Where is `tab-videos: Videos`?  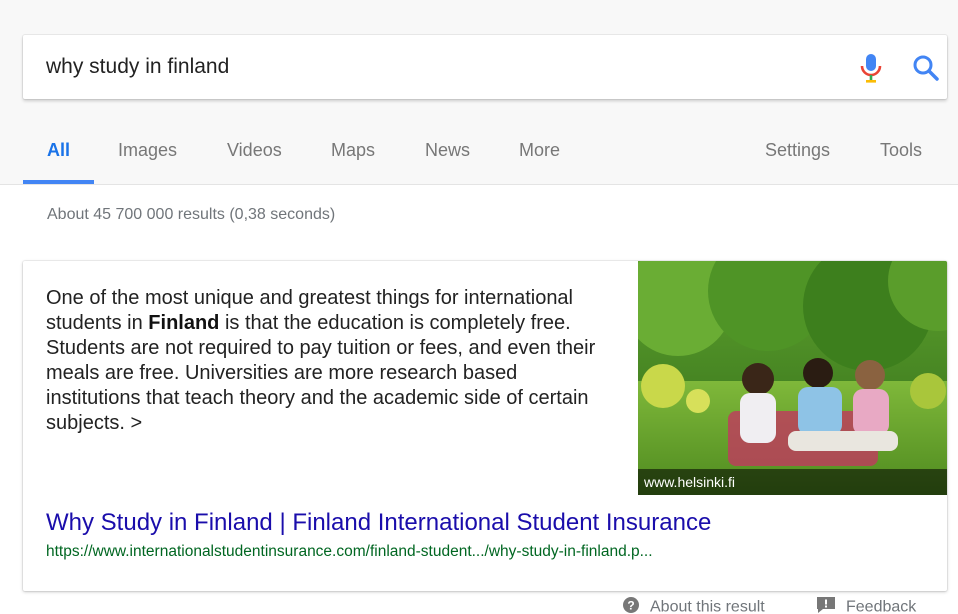
tab-videos: Videos is located at coordinates (254, 150).